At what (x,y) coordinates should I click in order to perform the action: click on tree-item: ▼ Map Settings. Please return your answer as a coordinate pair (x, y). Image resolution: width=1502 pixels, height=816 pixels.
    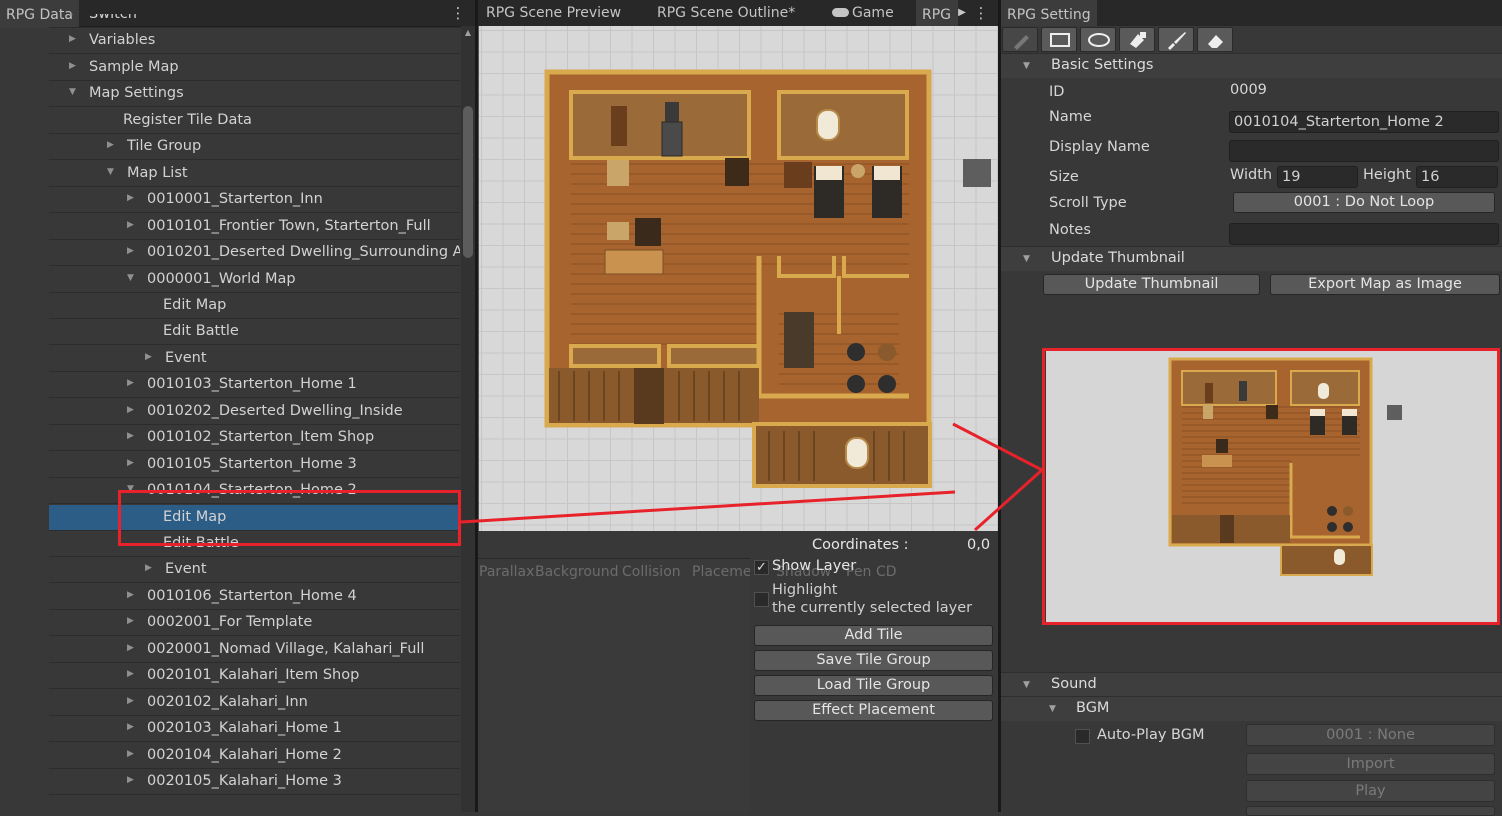
    Looking at the image, I should click on (254, 94).